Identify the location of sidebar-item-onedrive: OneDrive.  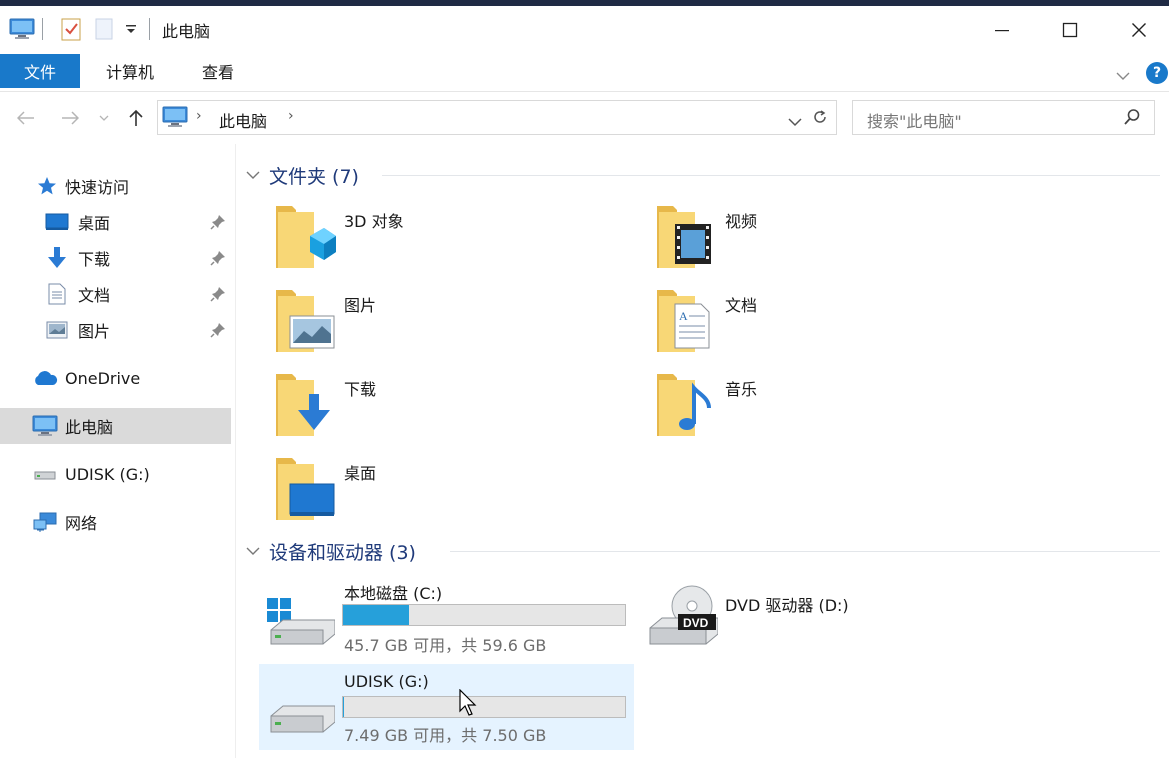
(115, 378).